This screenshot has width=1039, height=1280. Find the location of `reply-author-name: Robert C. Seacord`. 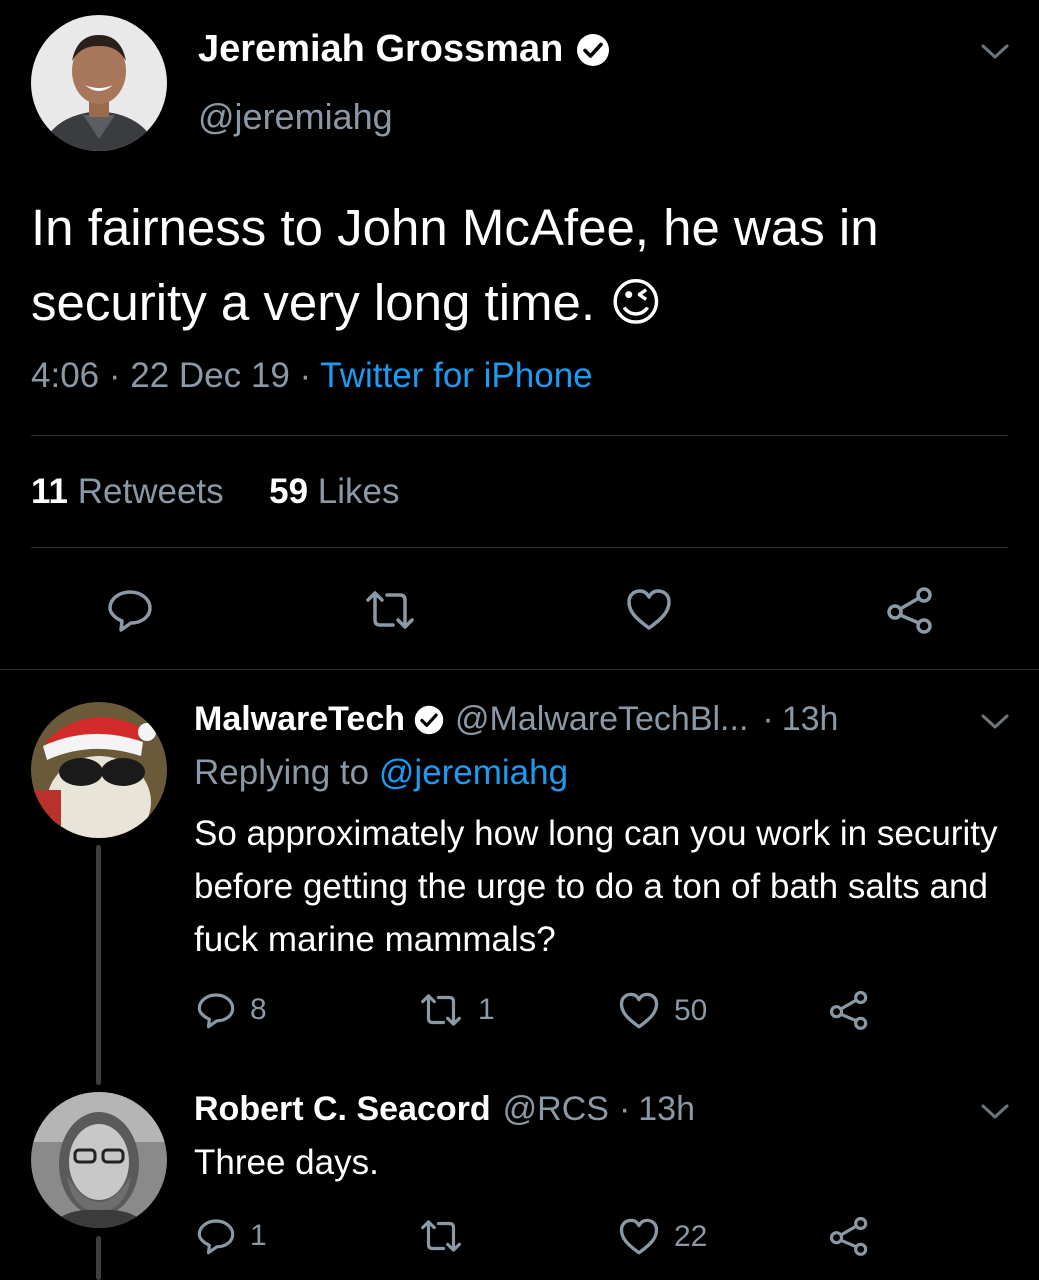

reply-author-name: Robert C. Seacord is located at coordinates (342, 1109).